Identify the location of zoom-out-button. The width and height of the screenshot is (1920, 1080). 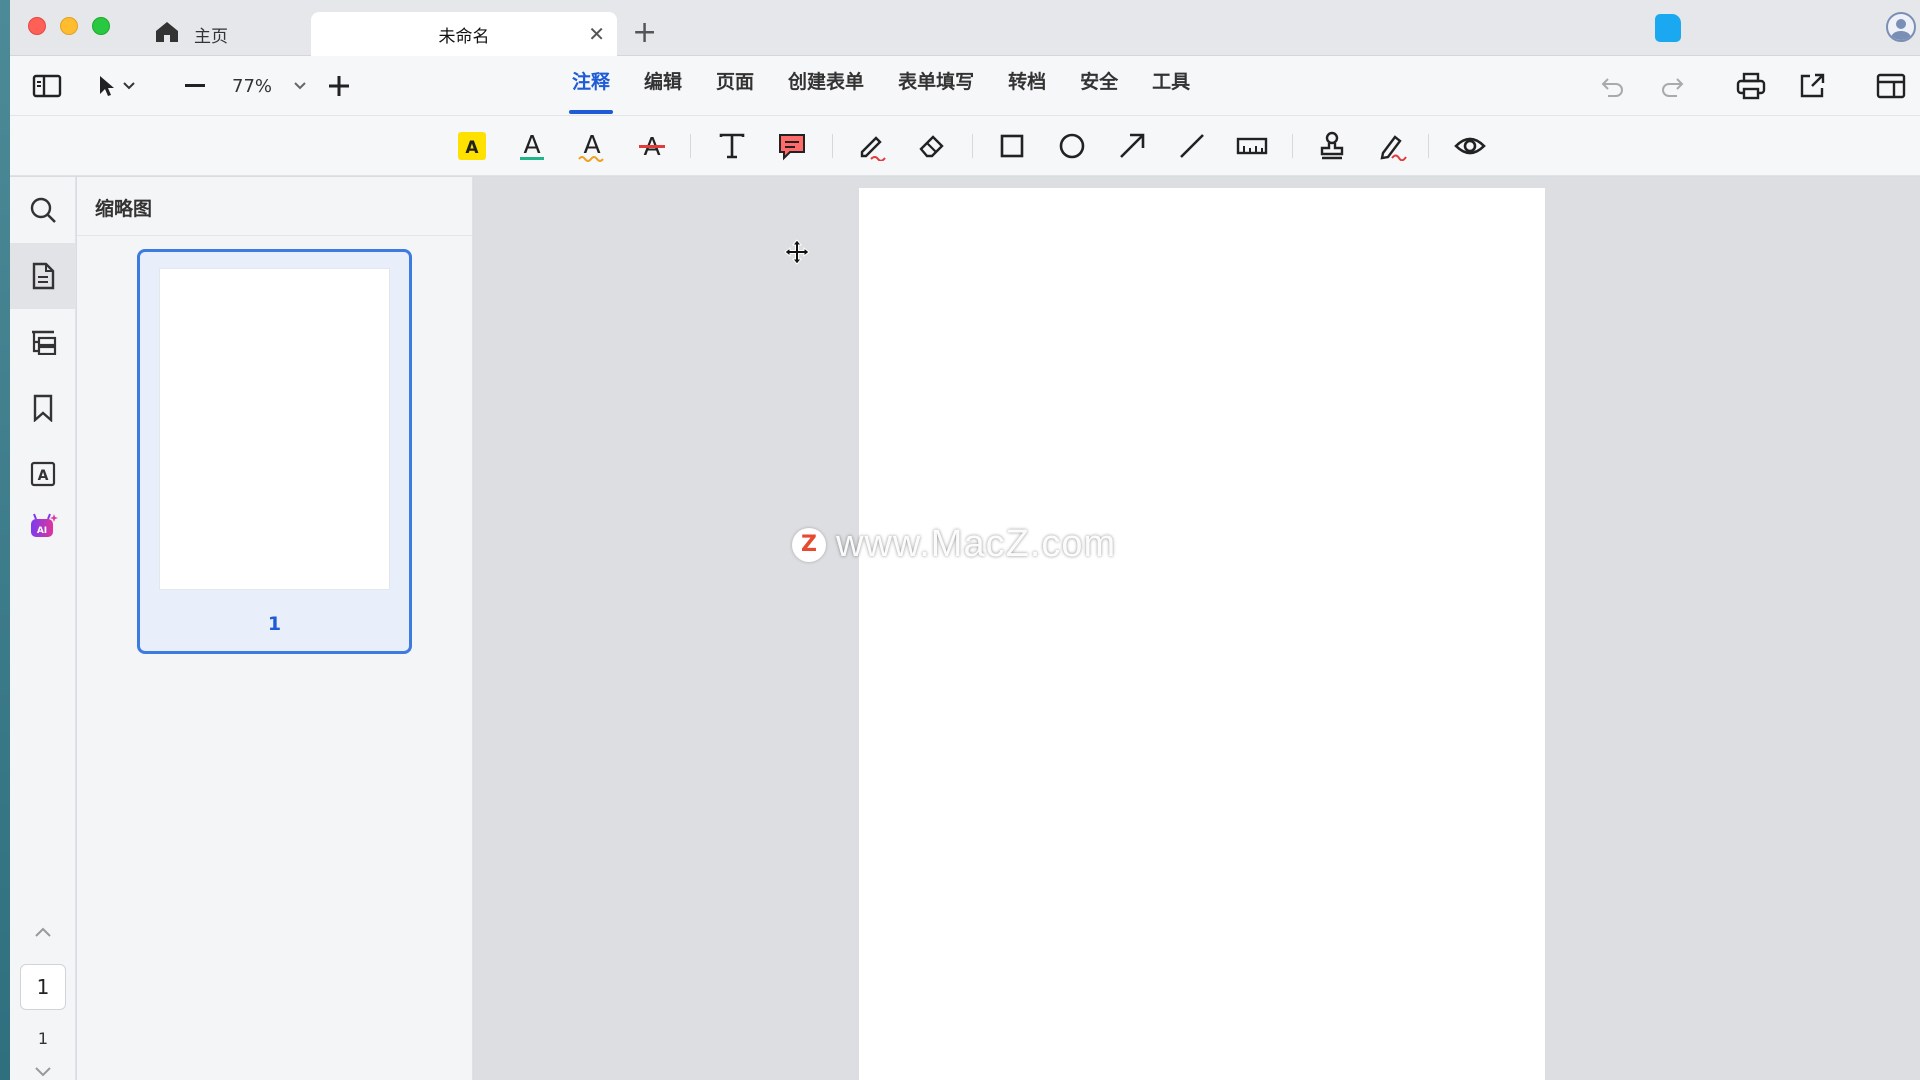
(195, 86).